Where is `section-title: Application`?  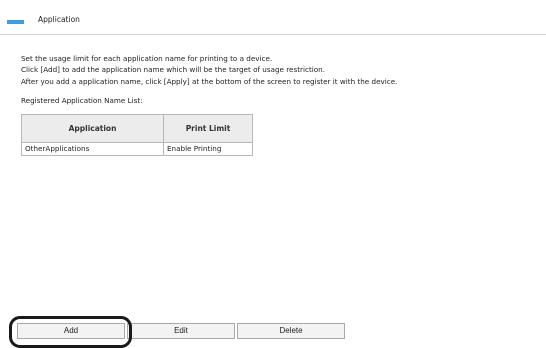
section-title: Application is located at coordinates (59, 19).